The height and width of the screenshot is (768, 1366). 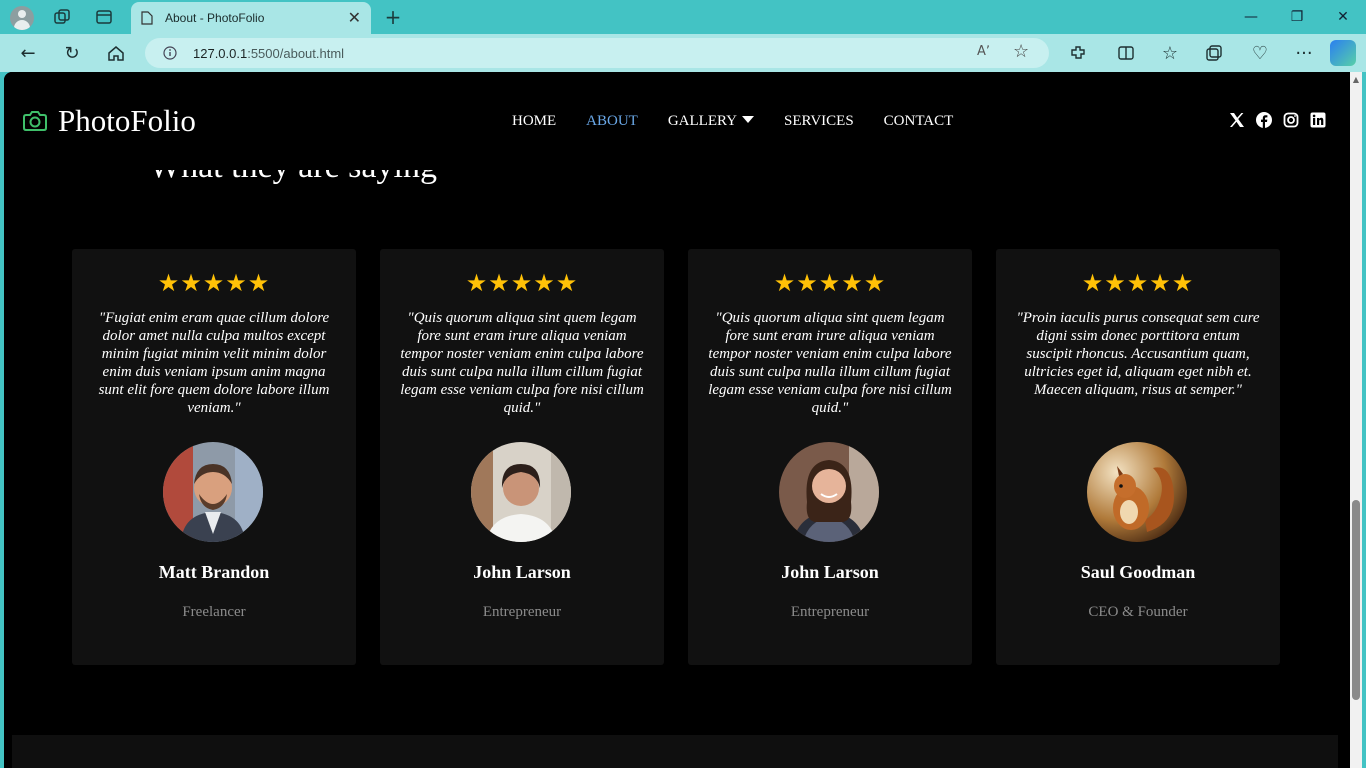 What do you see at coordinates (1214, 53) in the screenshot?
I see `collections-icon` at bounding box center [1214, 53].